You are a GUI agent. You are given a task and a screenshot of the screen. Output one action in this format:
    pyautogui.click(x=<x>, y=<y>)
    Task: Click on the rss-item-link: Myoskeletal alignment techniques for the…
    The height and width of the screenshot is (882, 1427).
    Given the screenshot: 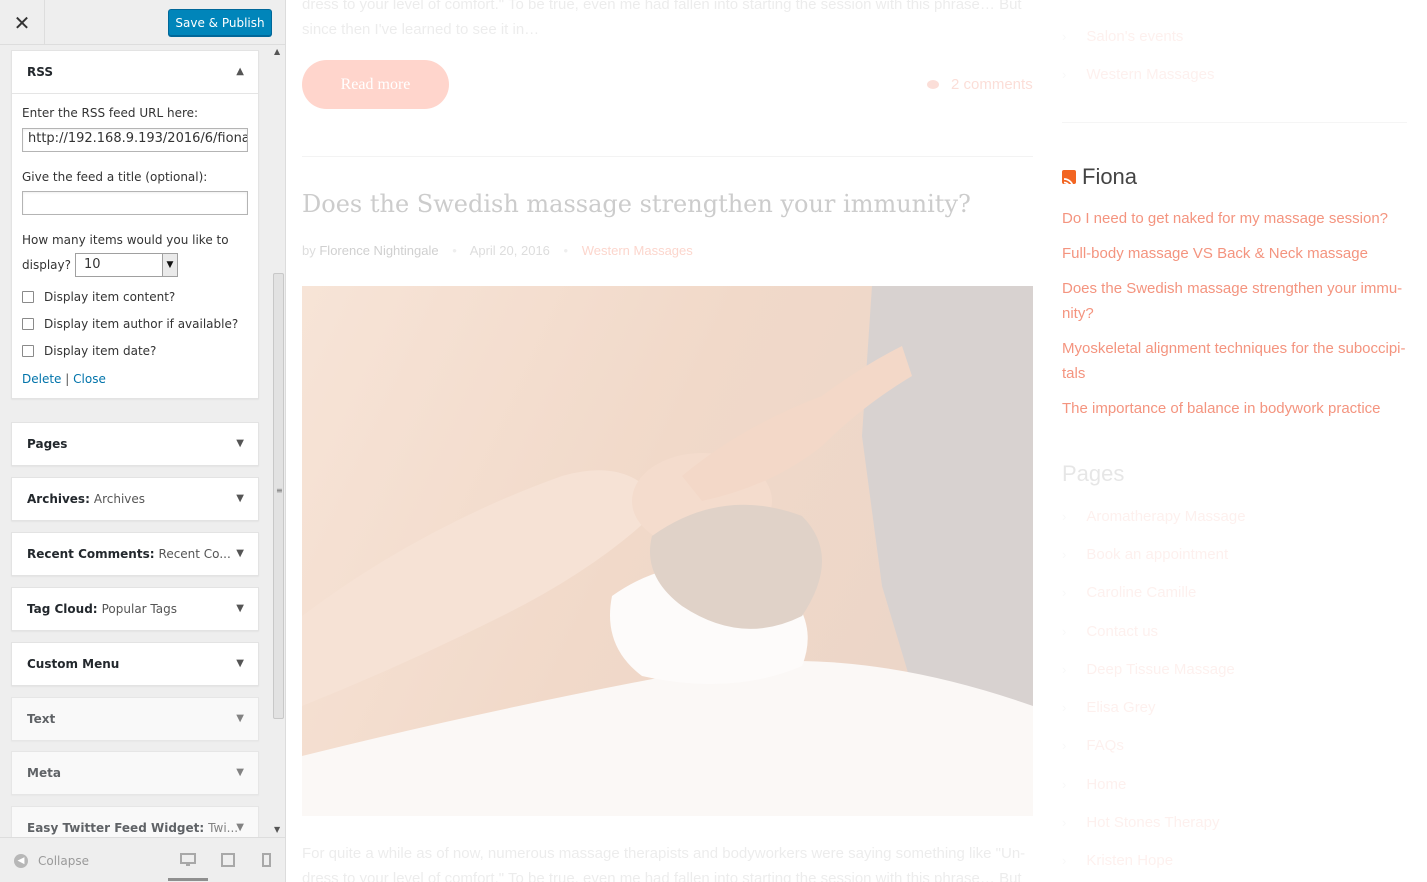 What is the action you would take?
    pyautogui.click(x=1234, y=361)
    